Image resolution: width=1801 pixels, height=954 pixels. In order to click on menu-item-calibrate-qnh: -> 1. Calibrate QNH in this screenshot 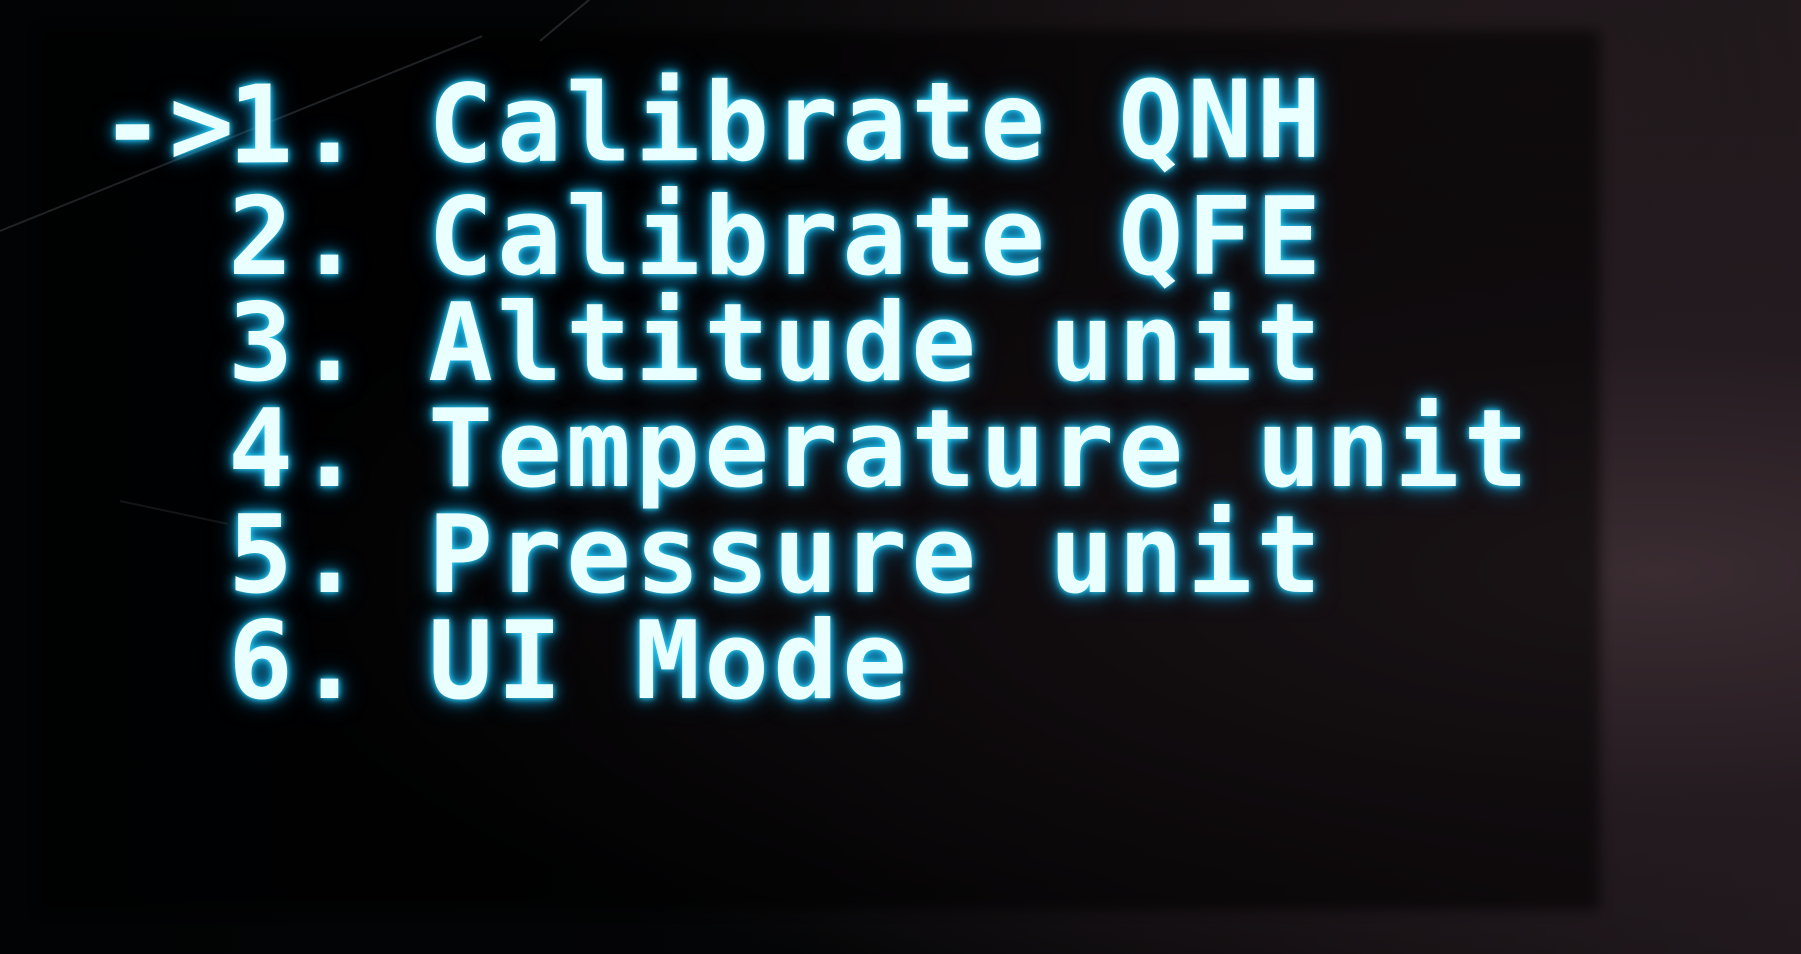, I will do `click(712, 123)`.